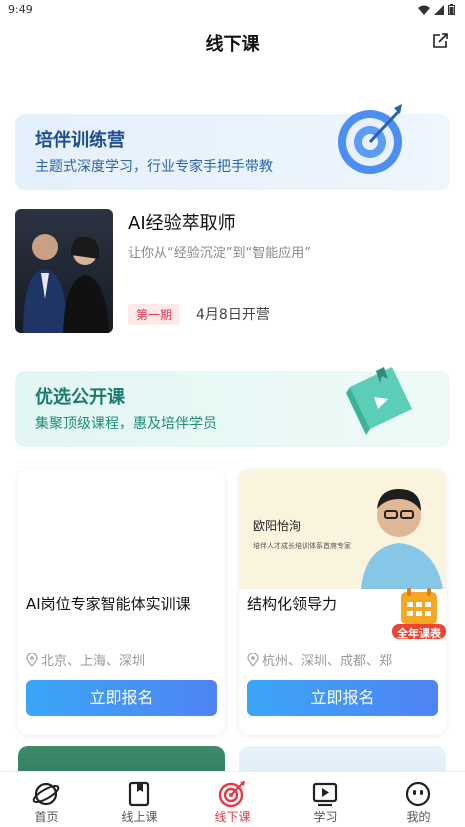  I want to click on tab-home: 首页, so click(46, 799).